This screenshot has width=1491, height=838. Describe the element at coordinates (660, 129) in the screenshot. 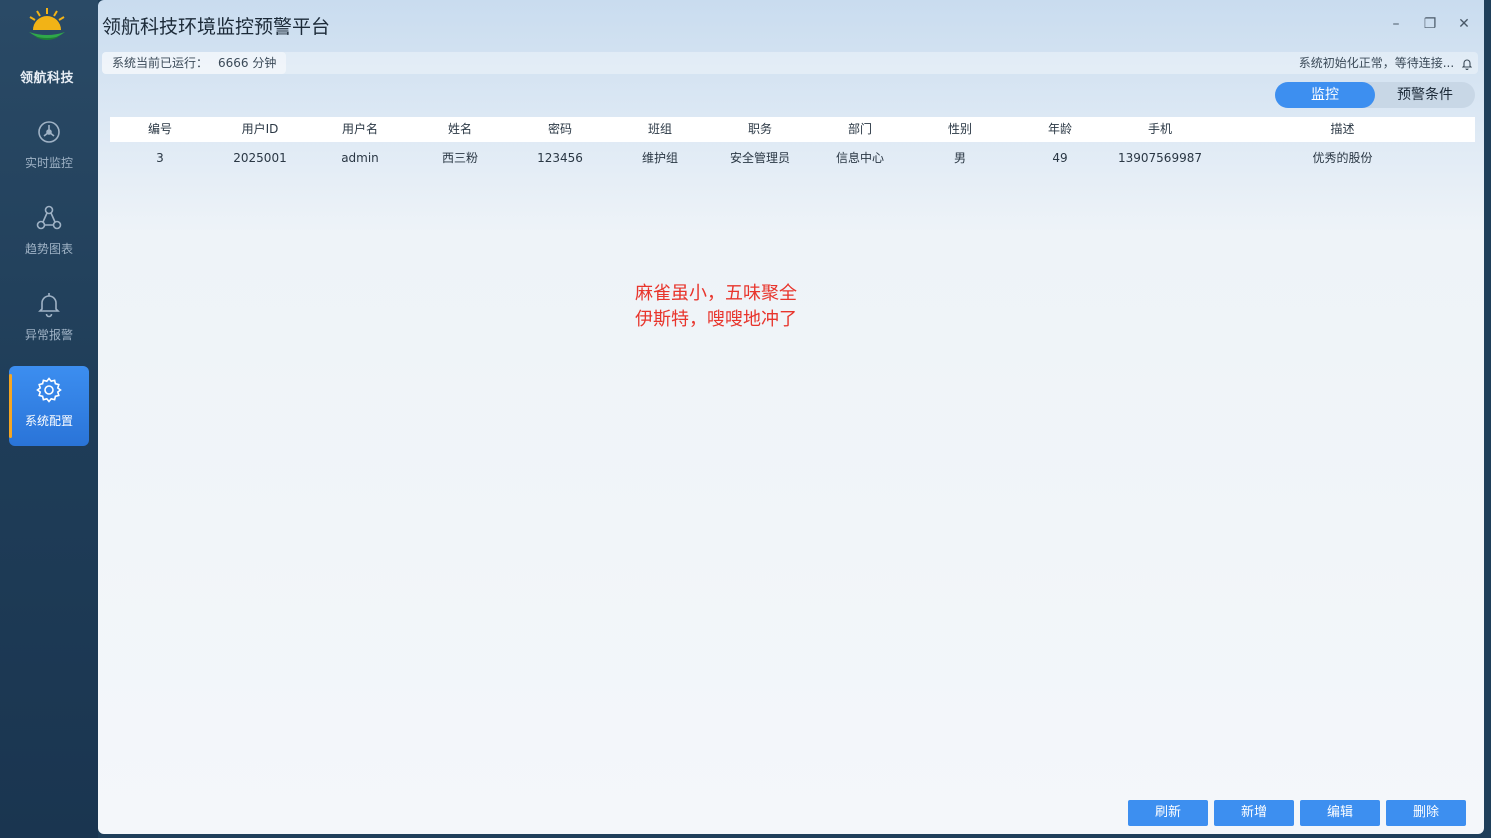

I see `column-header: 班组` at that location.